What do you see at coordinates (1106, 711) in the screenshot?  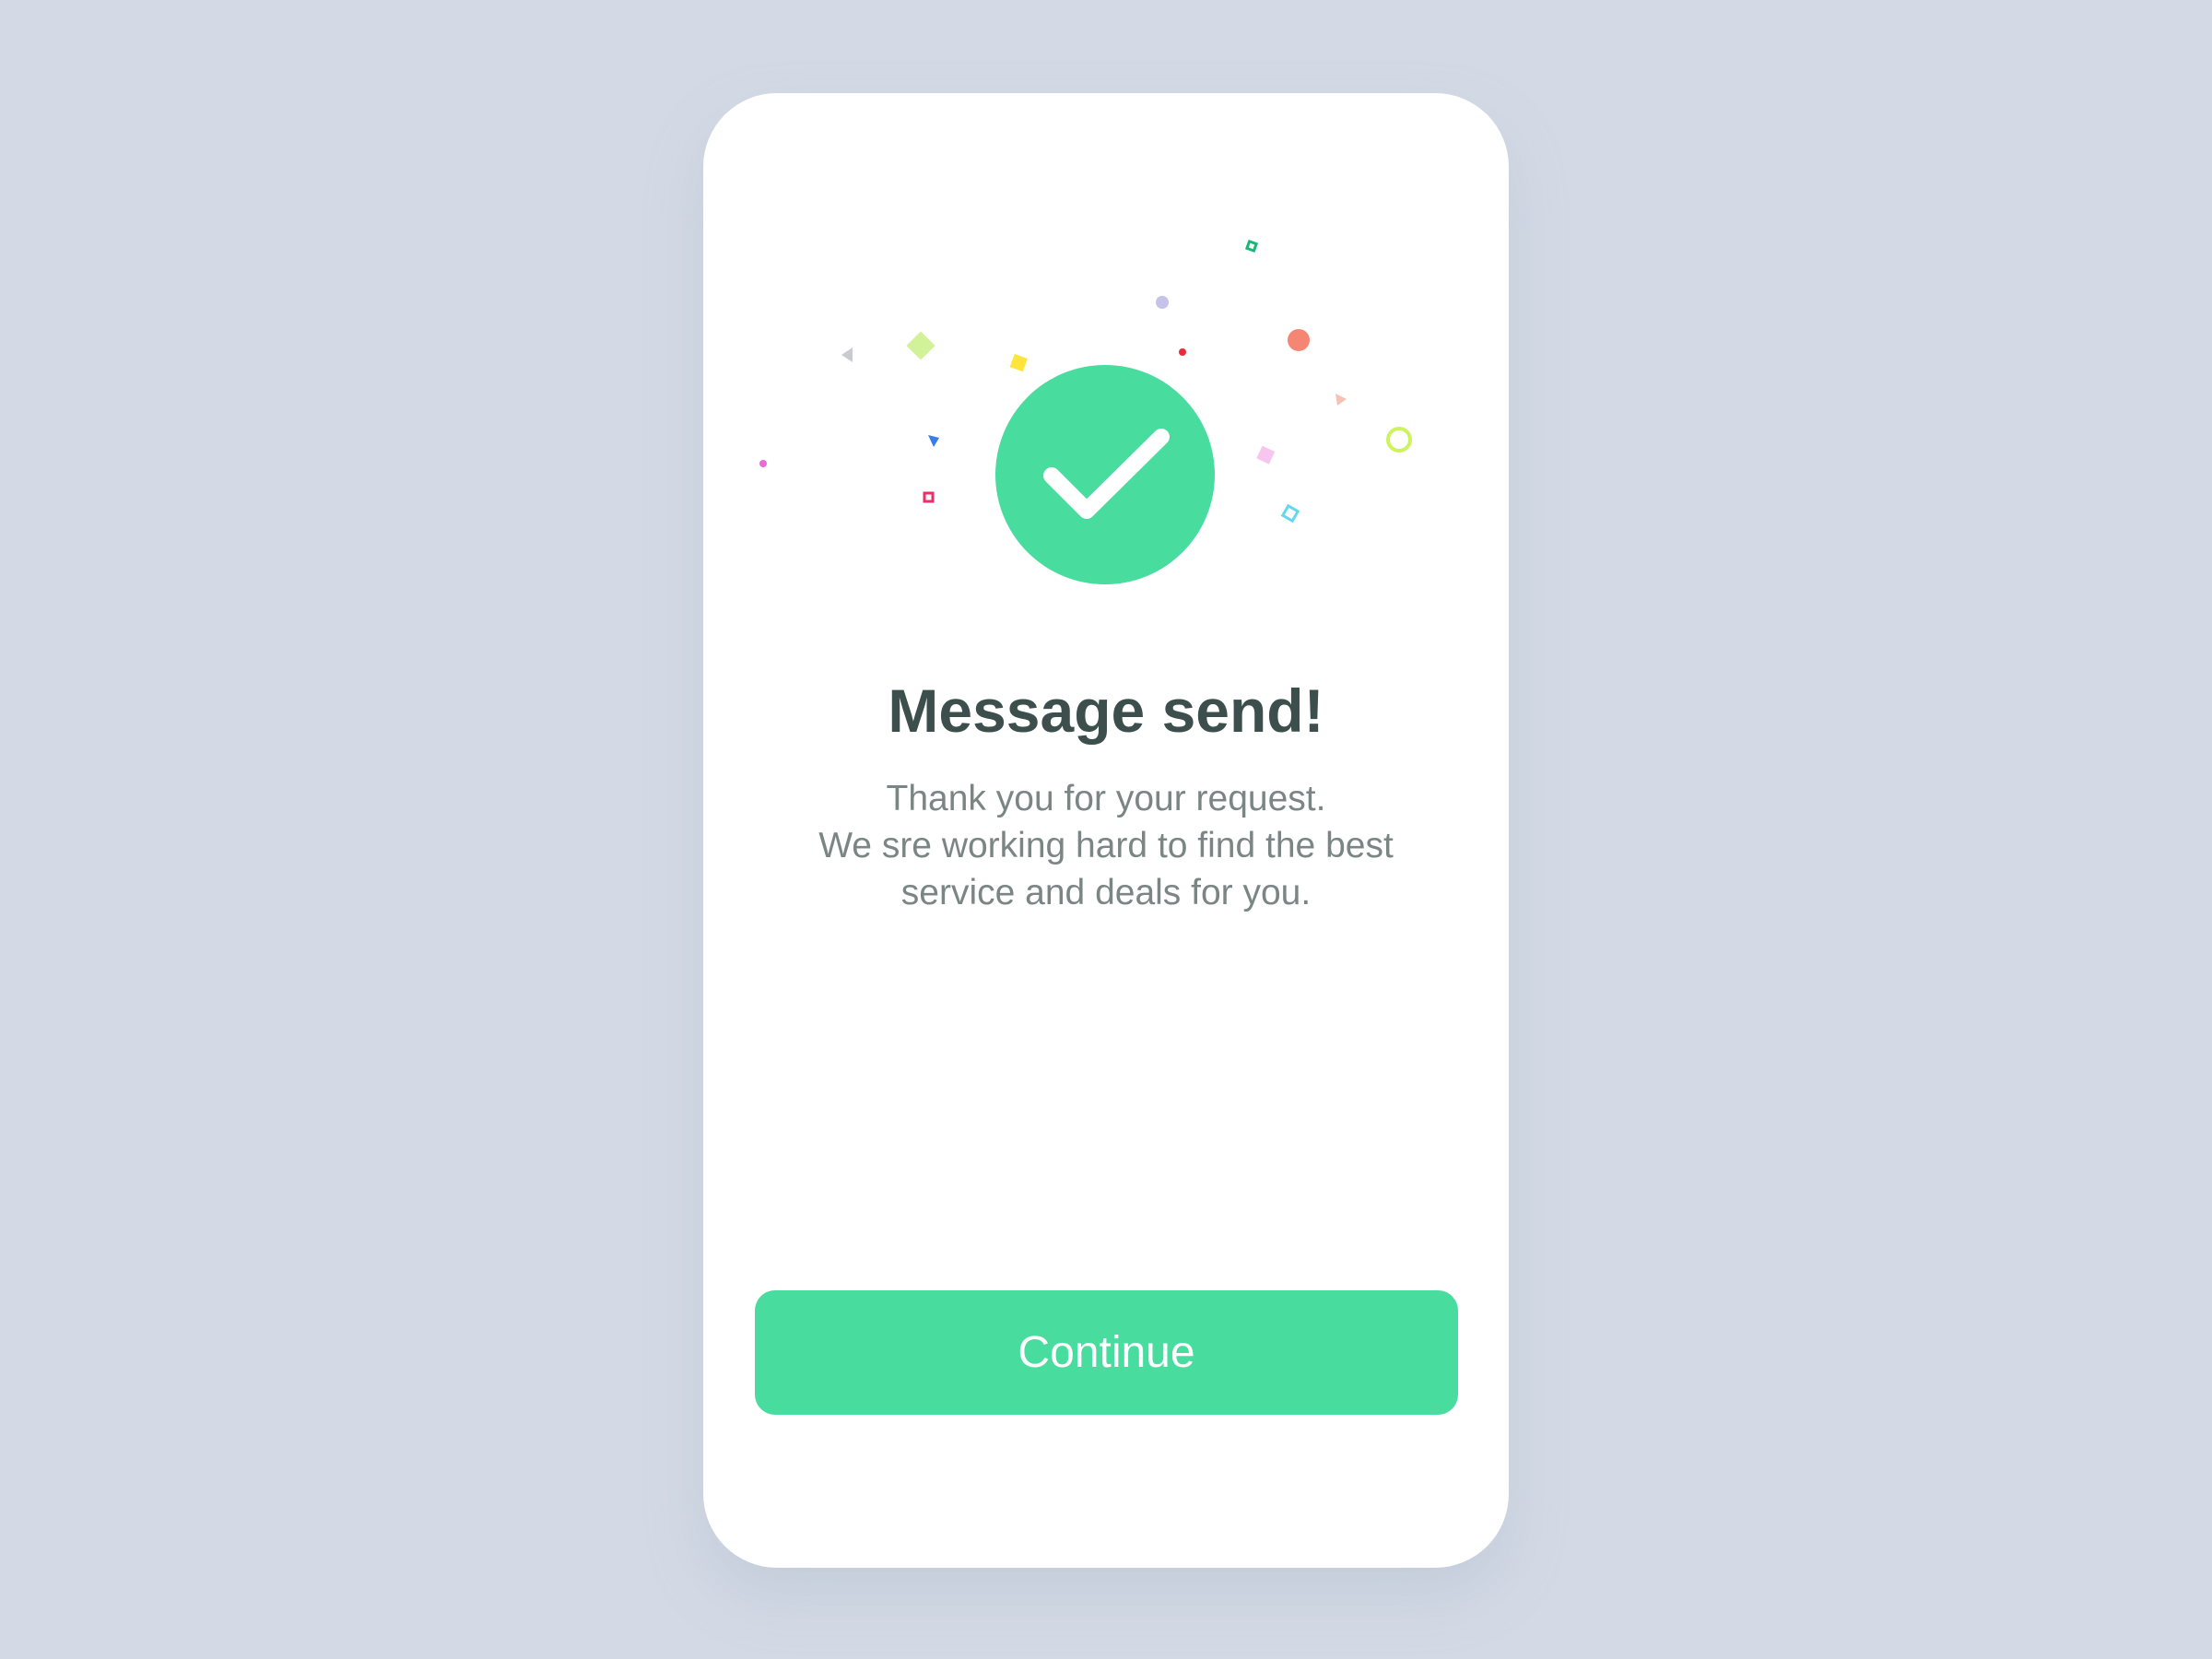 I see `dialog-title: Message send!` at bounding box center [1106, 711].